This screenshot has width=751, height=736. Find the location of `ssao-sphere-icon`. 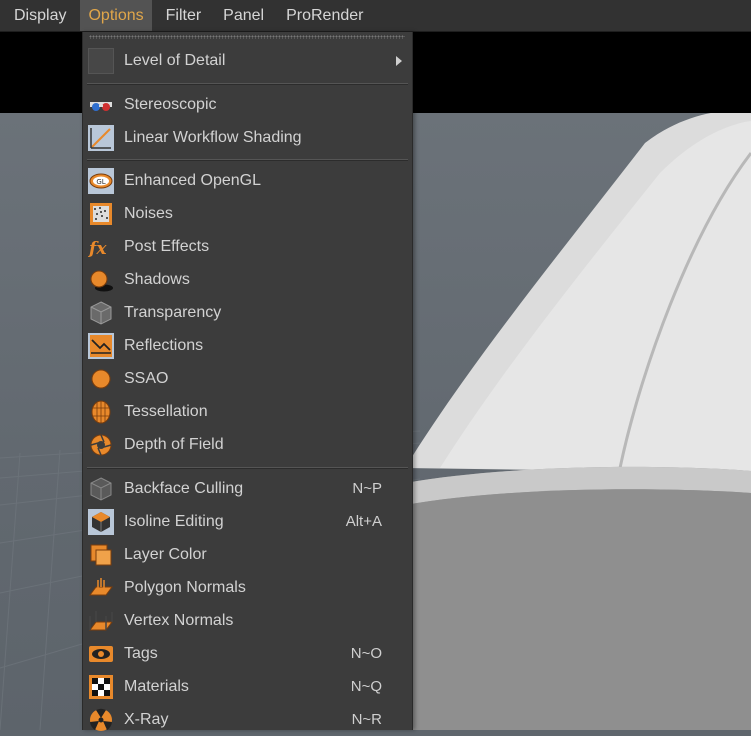

ssao-sphere-icon is located at coordinates (101, 379).